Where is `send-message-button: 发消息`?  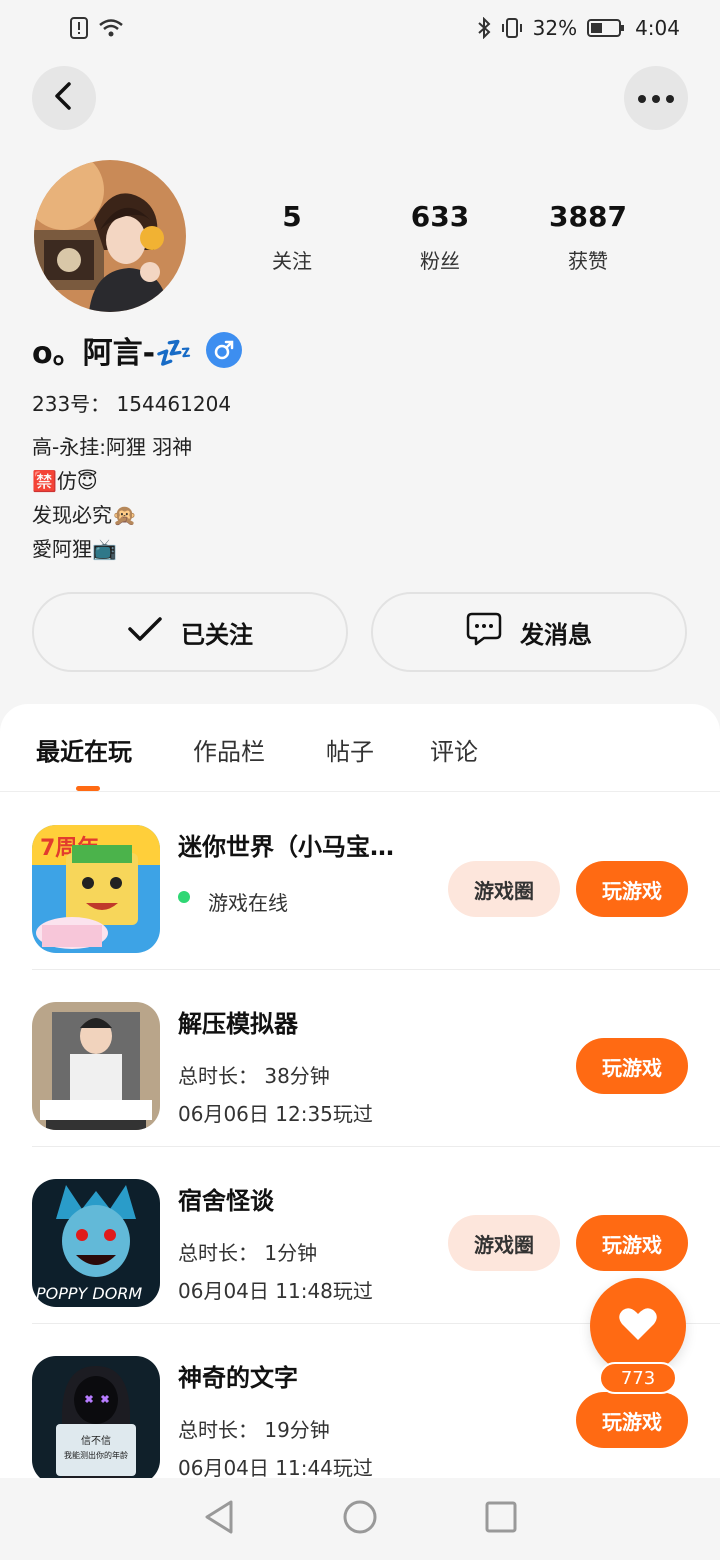 send-message-button: 发消息 is located at coordinates (529, 632).